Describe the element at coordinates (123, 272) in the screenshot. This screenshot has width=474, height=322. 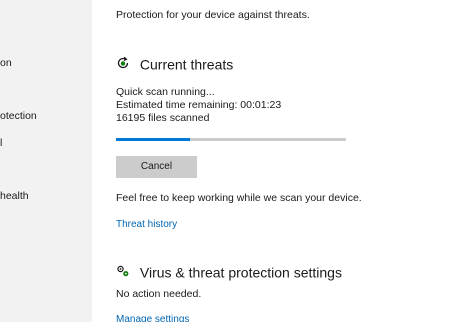
I see `settings-gears-icon` at that location.